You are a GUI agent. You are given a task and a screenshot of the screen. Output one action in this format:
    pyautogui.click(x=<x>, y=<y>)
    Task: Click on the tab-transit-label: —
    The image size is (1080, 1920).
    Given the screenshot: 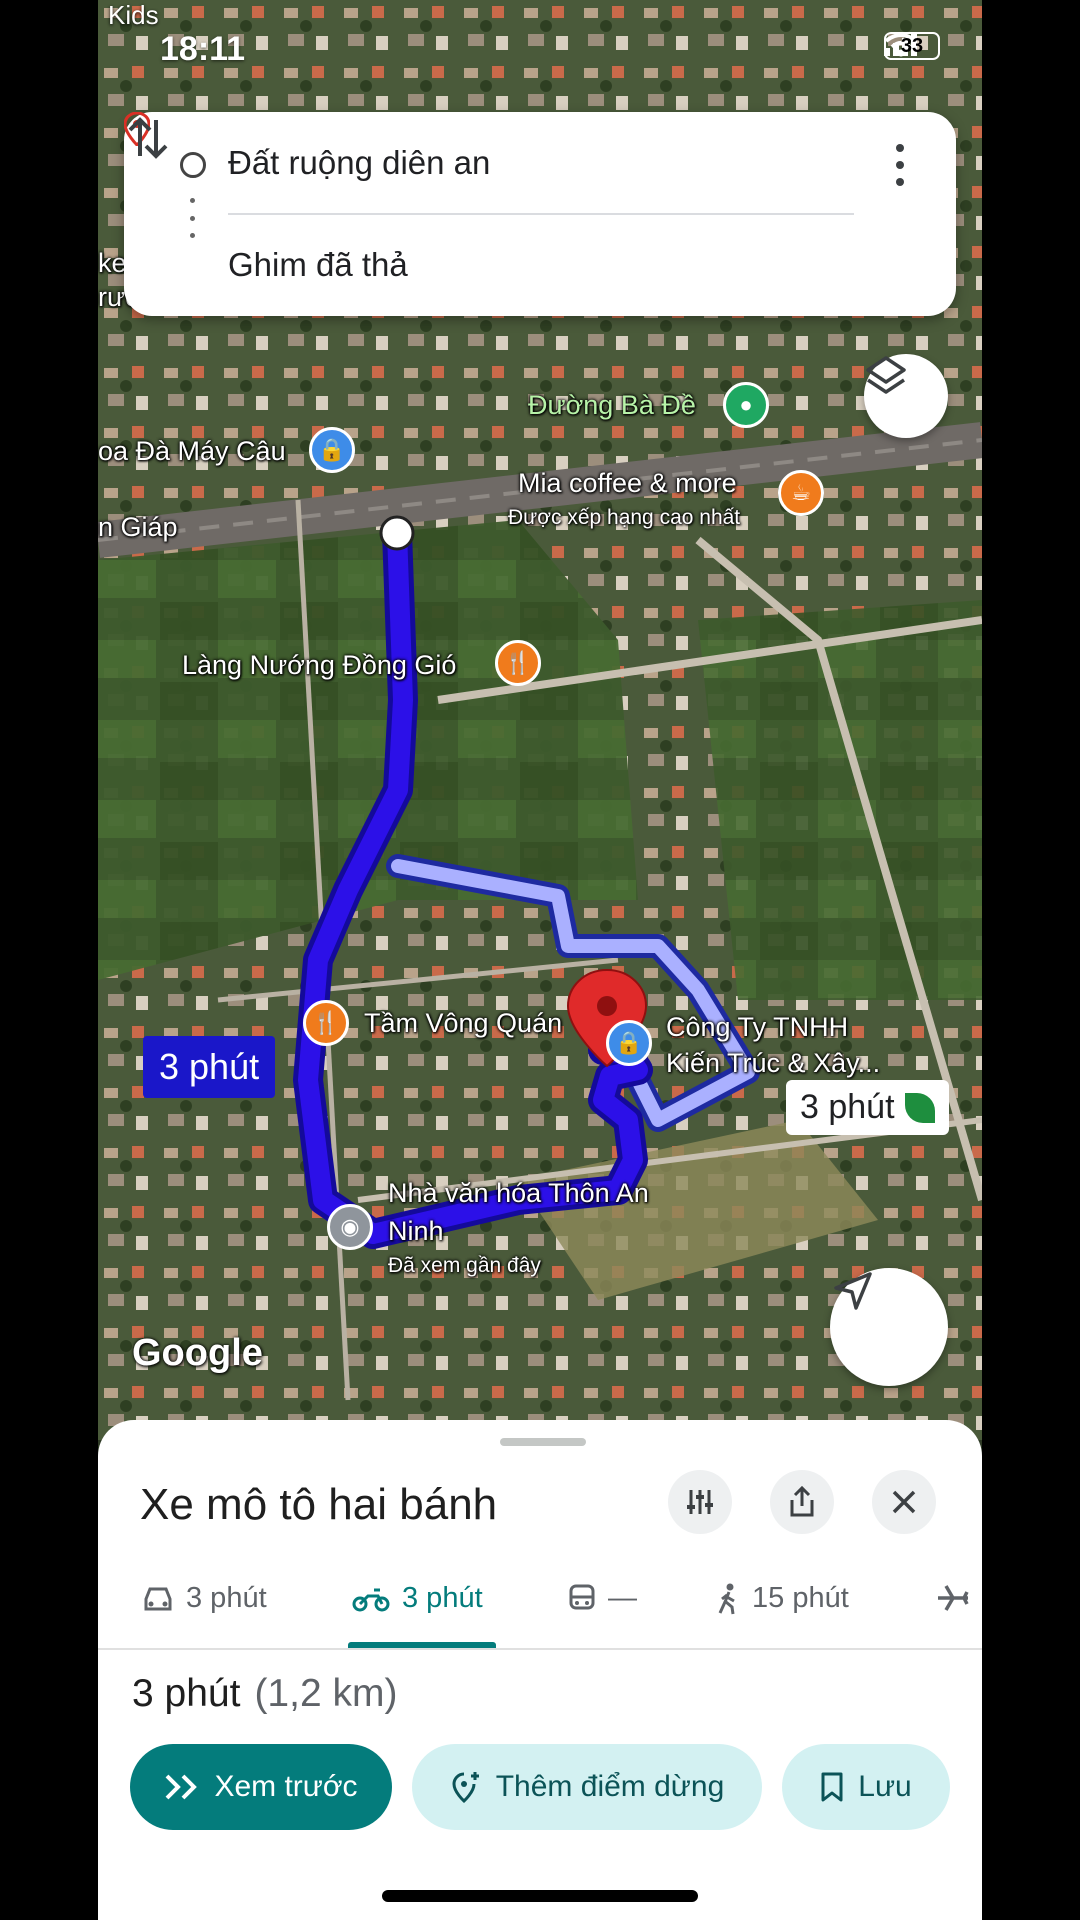 What is the action you would take?
    pyautogui.click(x=622, y=1598)
    